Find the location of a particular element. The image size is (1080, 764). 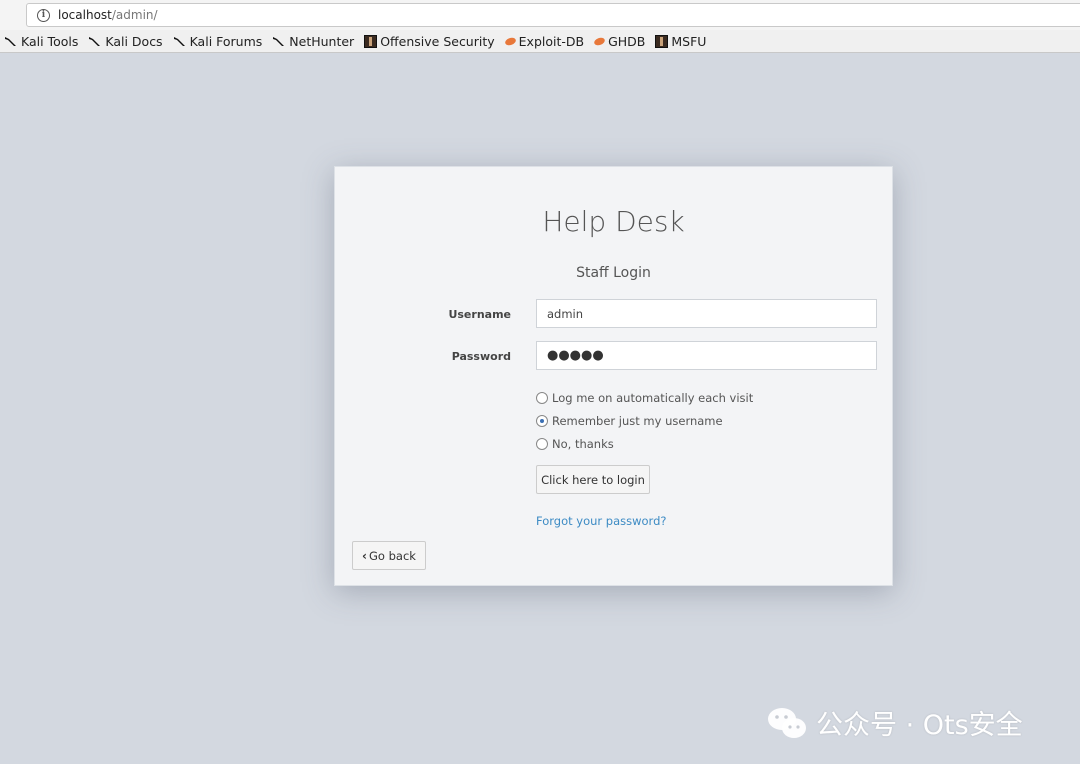

url-text: localhost/admin/ is located at coordinates (108, 15).